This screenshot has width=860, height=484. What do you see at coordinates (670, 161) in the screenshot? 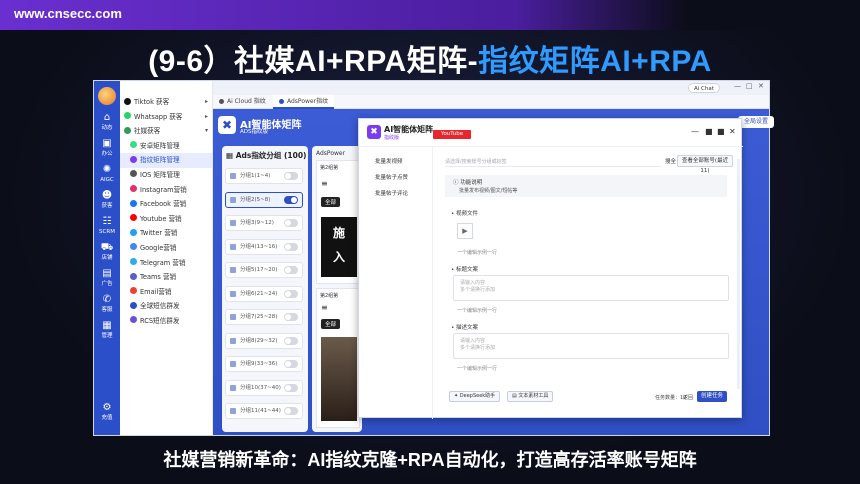
I see `search-all-button: 搜全` at bounding box center [670, 161].